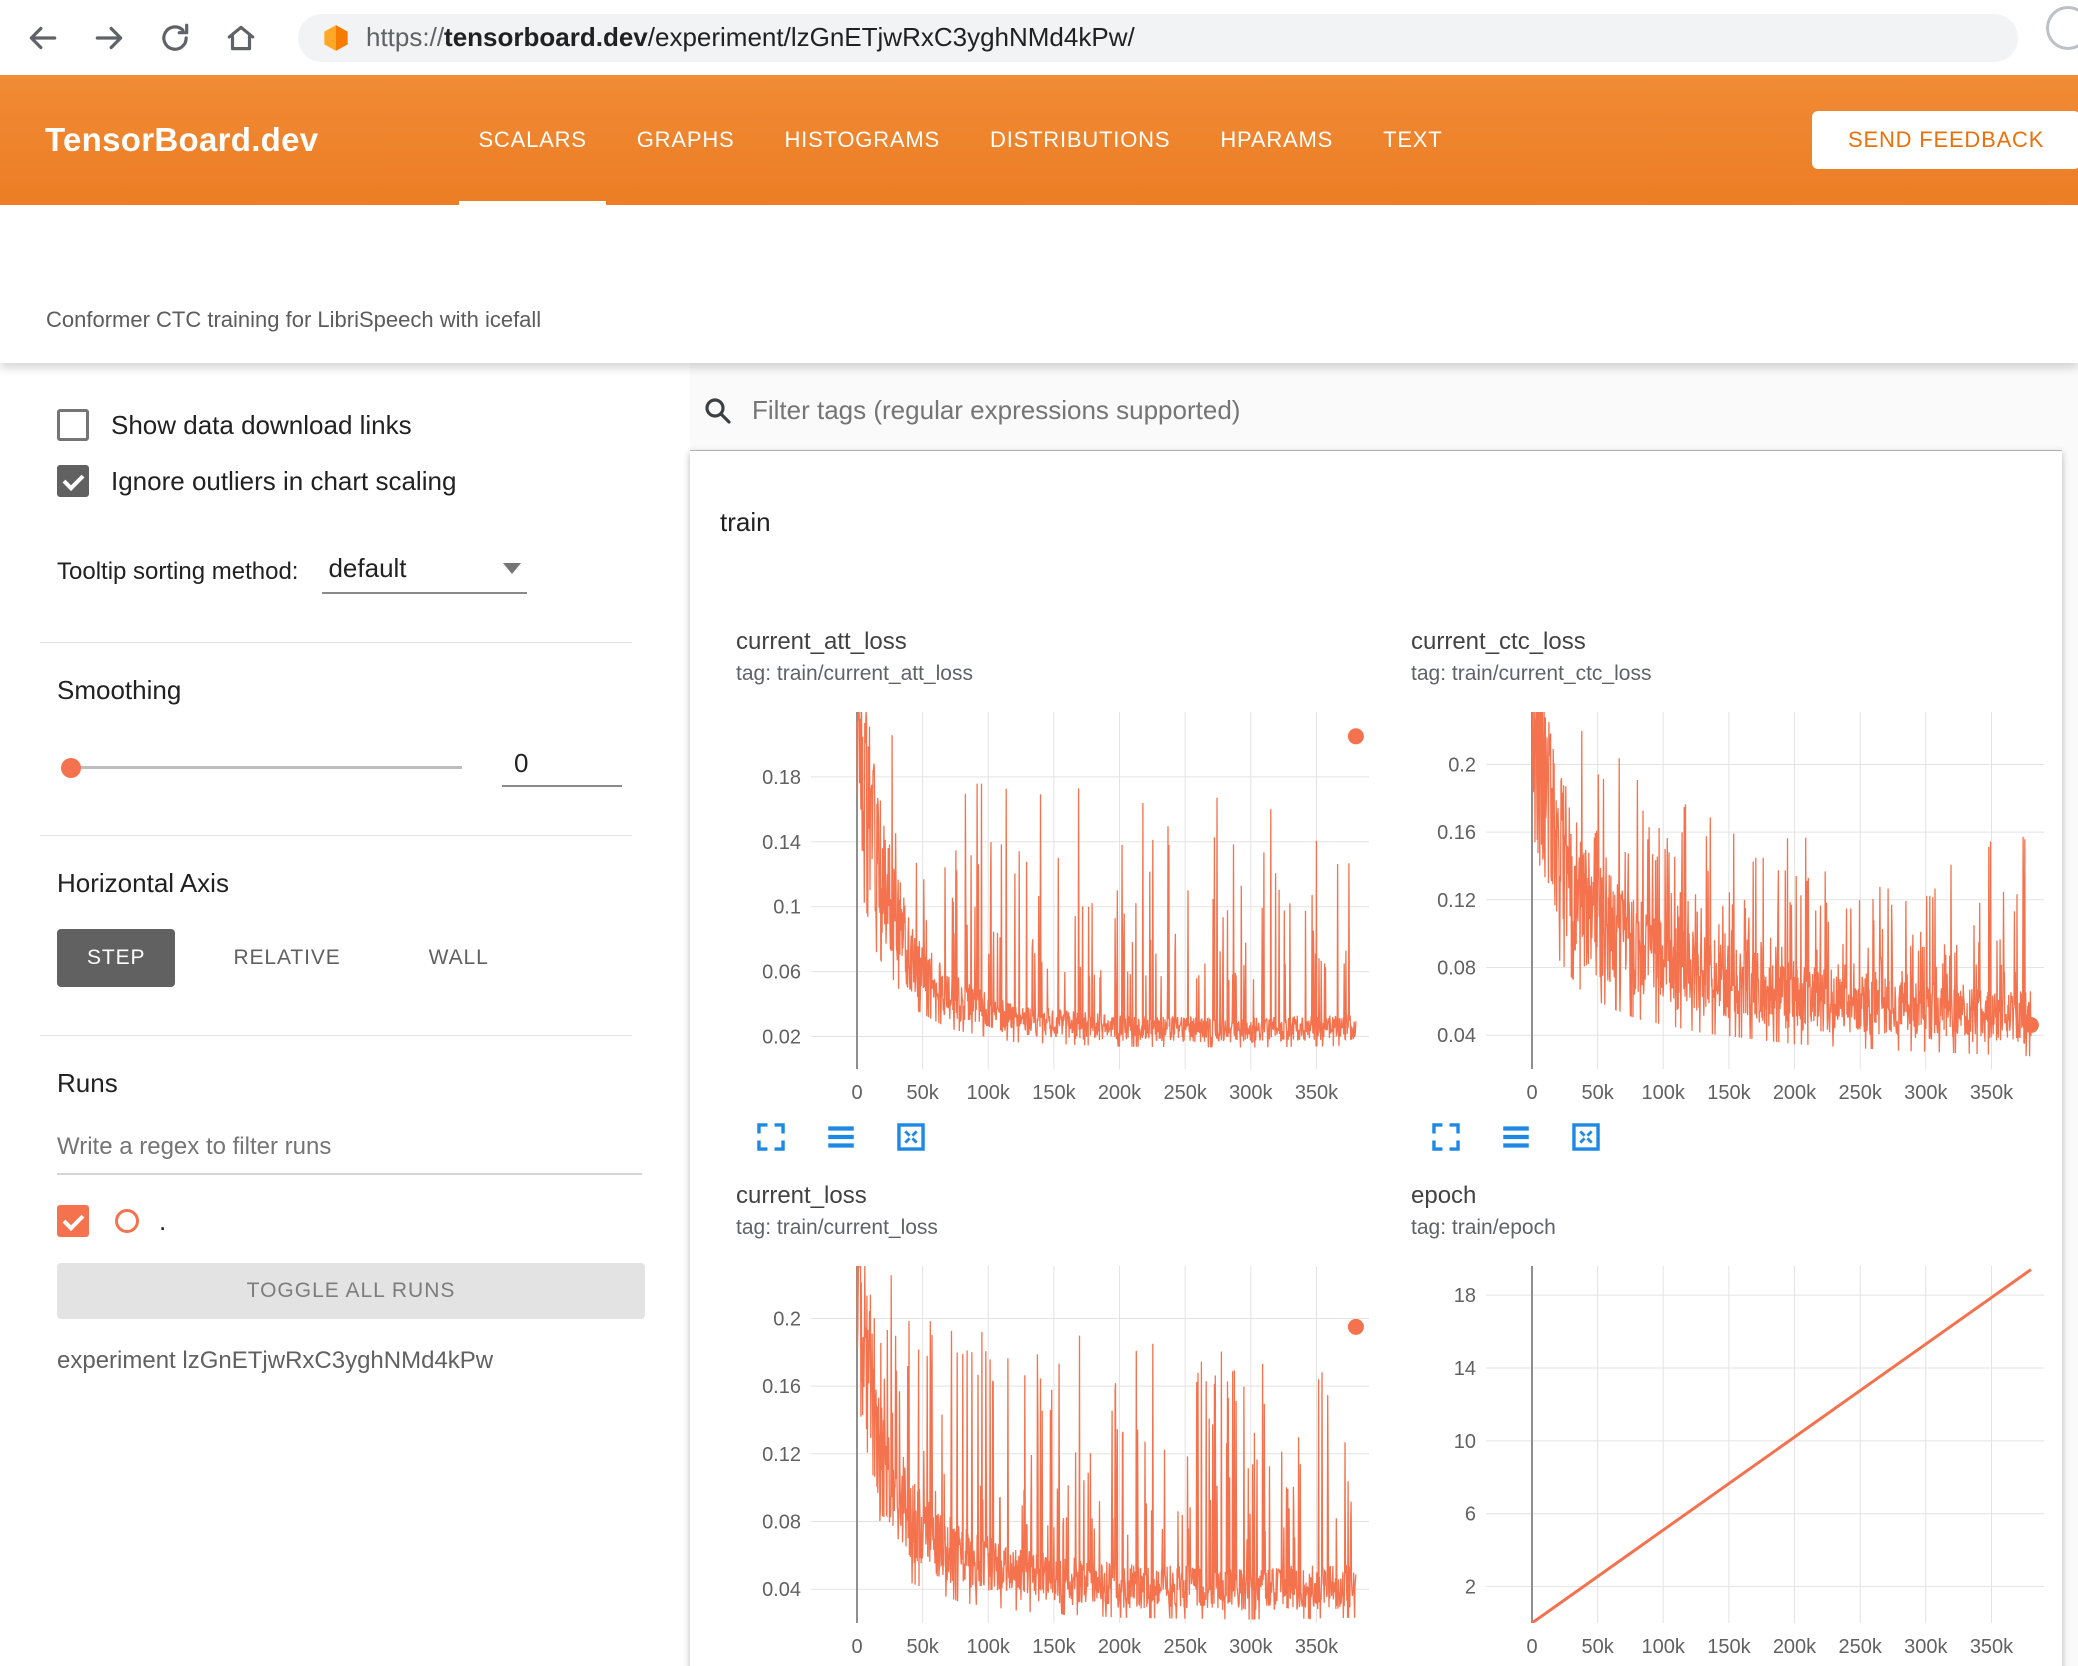  I want to click on send-feedback-button: SEND FEEDBACK, so click(1945, 140).